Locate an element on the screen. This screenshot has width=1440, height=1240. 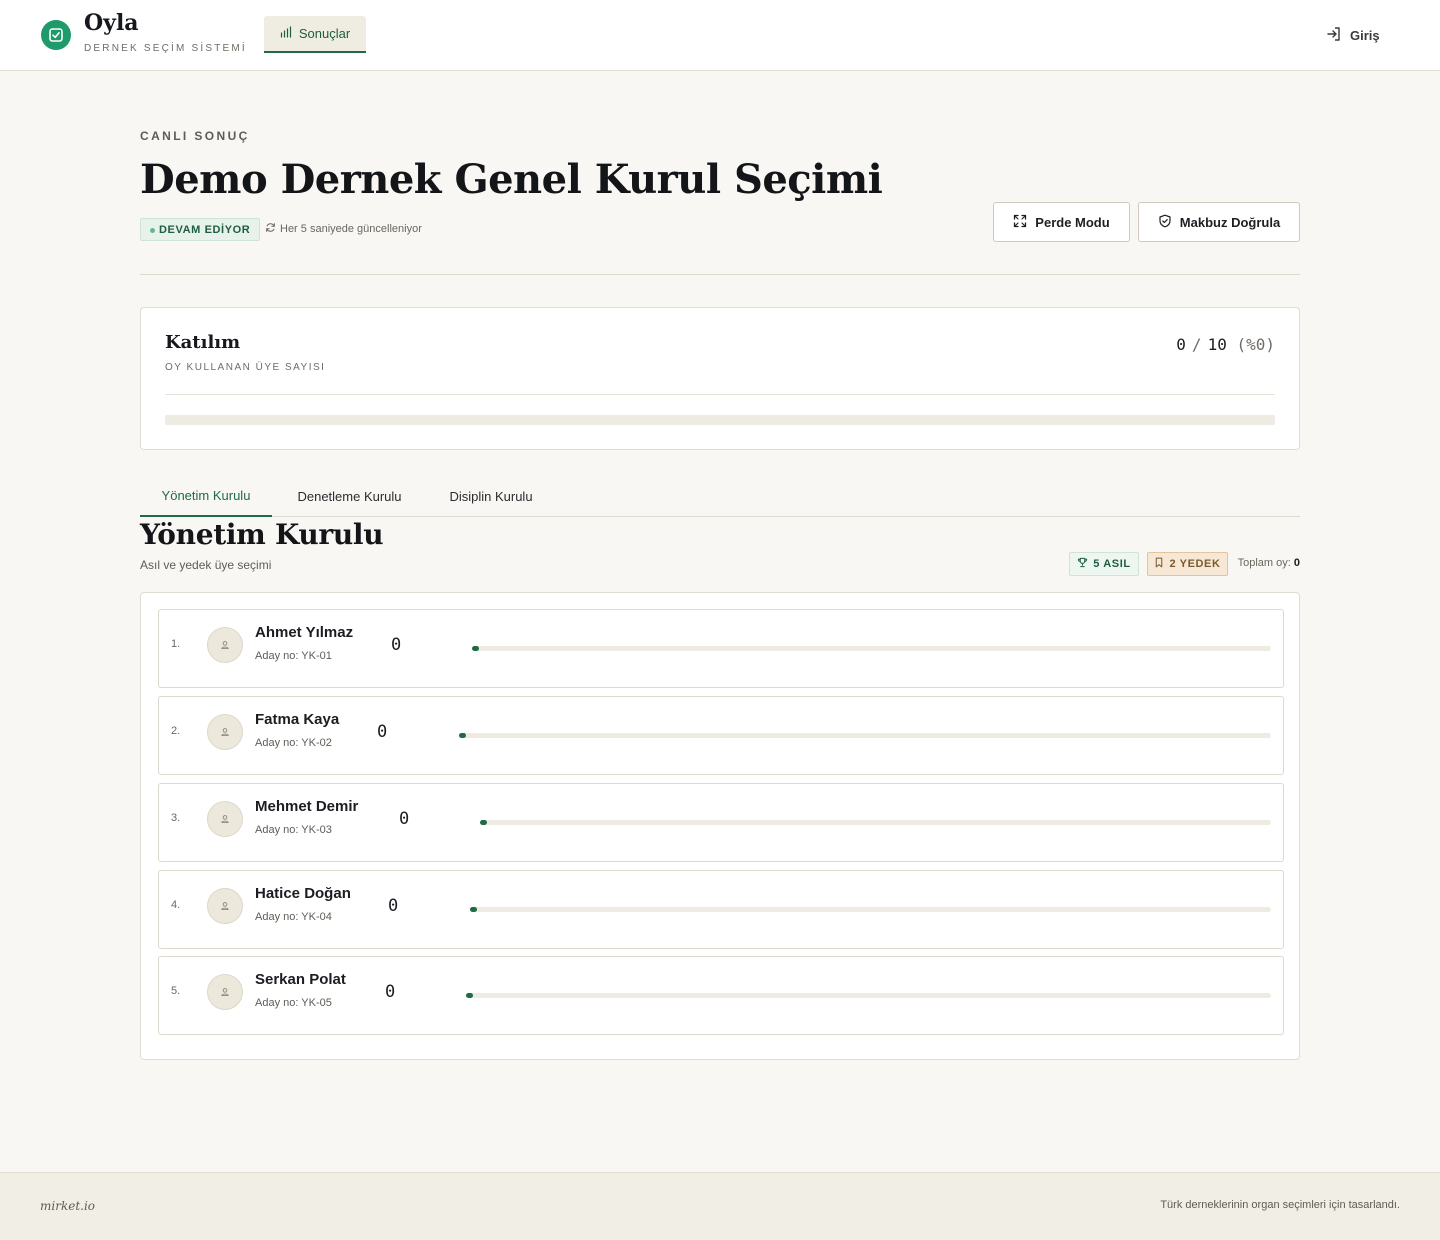
main-members-badge: 5 ASIL is located at coordinates (1104, 564).